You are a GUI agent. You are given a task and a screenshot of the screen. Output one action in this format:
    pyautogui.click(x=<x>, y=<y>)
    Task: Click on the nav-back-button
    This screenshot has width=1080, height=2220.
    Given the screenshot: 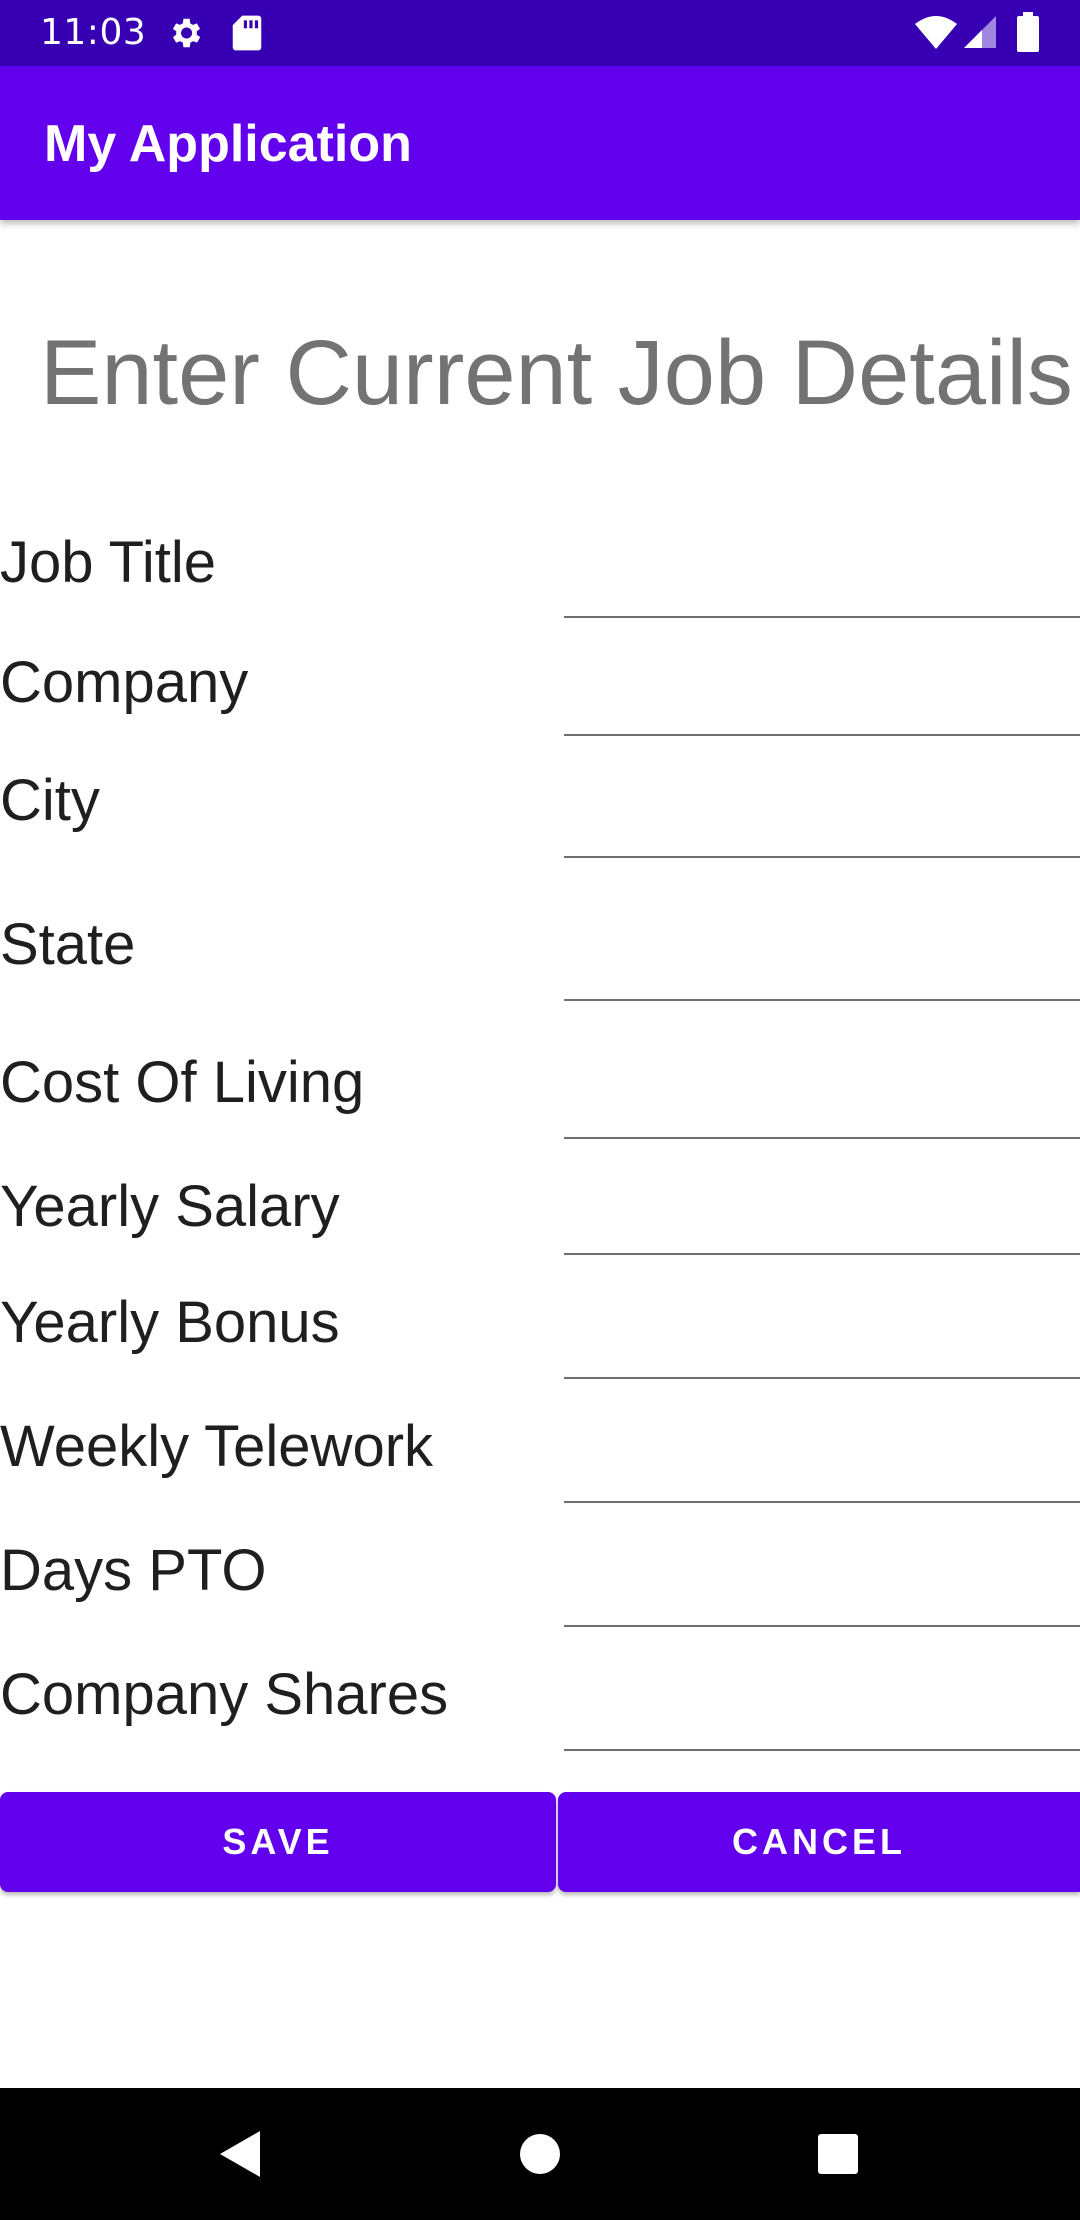 What is the action you would take?
    pyautogui.click(x=240, y=2154)
    